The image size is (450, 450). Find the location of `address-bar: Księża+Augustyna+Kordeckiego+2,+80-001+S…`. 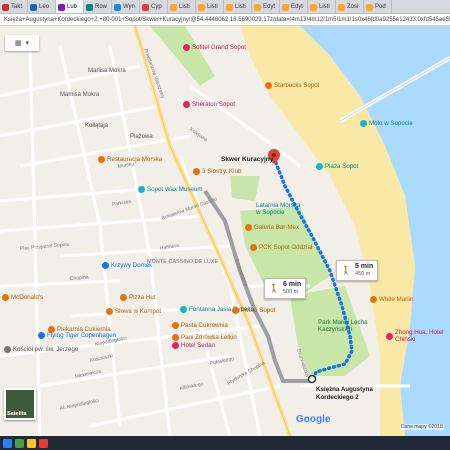

address-bar: Księża+Augustyna+Kordeckiego+2,+80-001+S… is located at coordinates (225, 20).